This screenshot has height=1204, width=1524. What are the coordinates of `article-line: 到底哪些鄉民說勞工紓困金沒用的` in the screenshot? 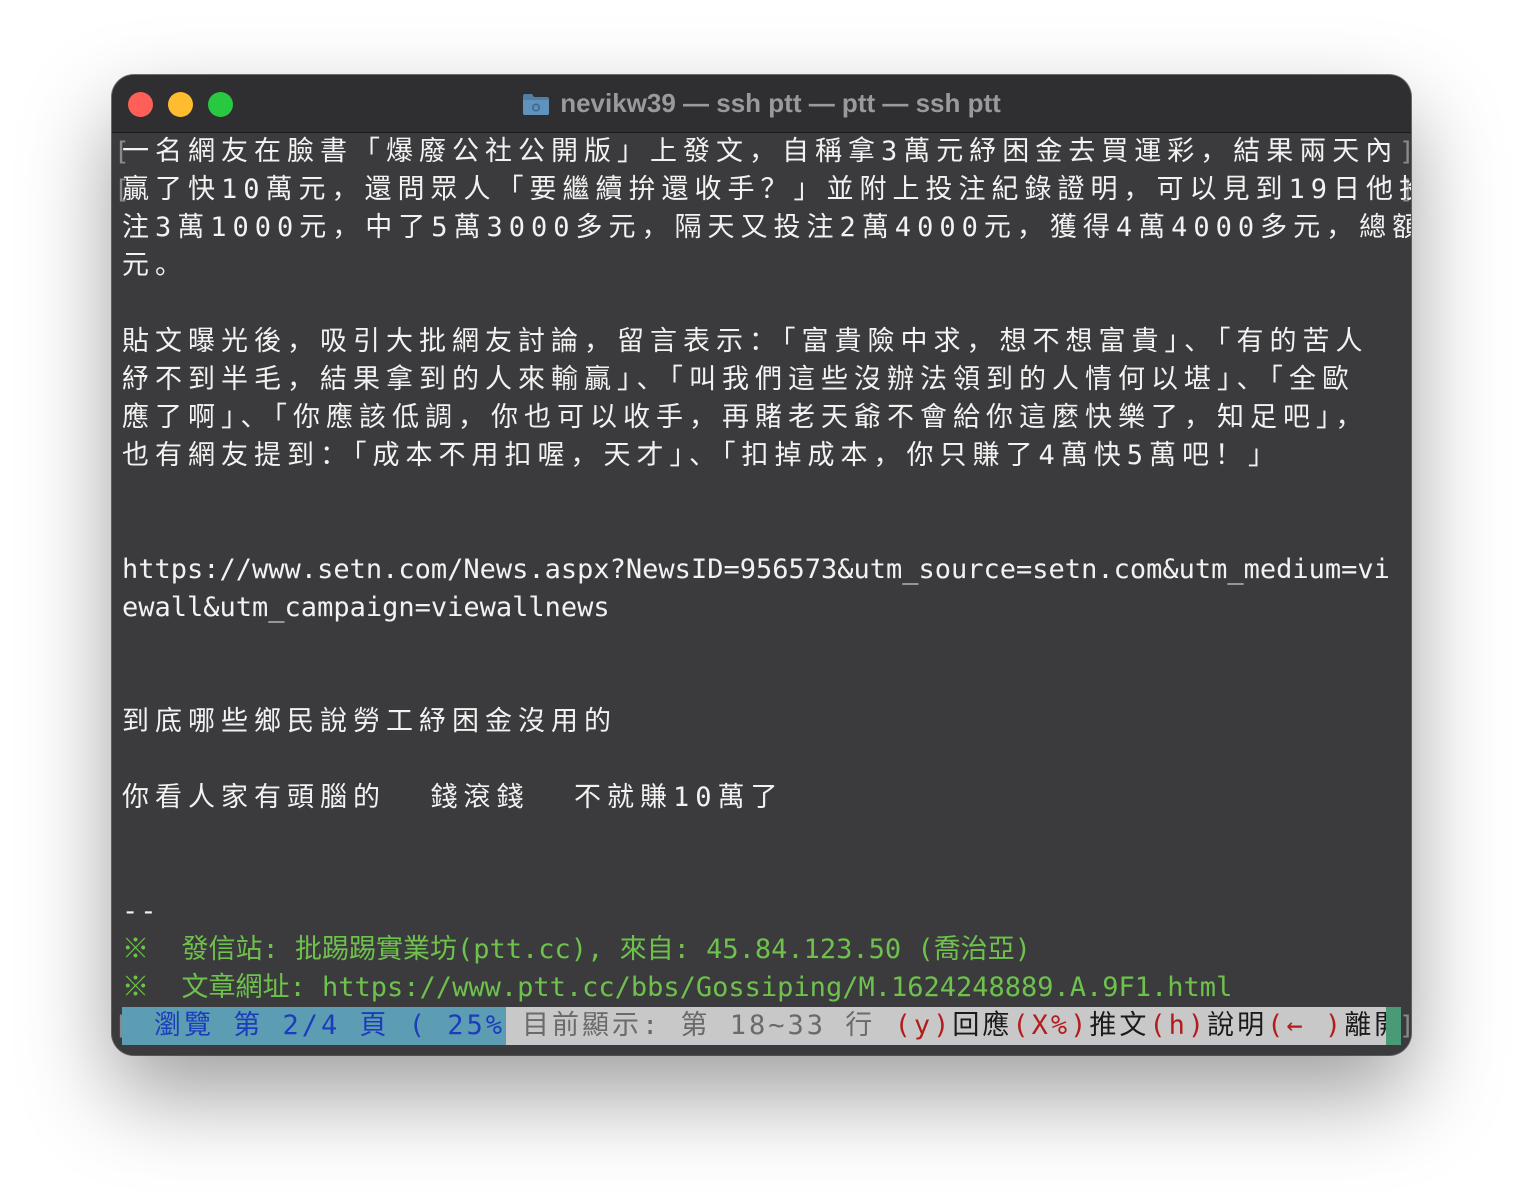 It's located at (369, 721).